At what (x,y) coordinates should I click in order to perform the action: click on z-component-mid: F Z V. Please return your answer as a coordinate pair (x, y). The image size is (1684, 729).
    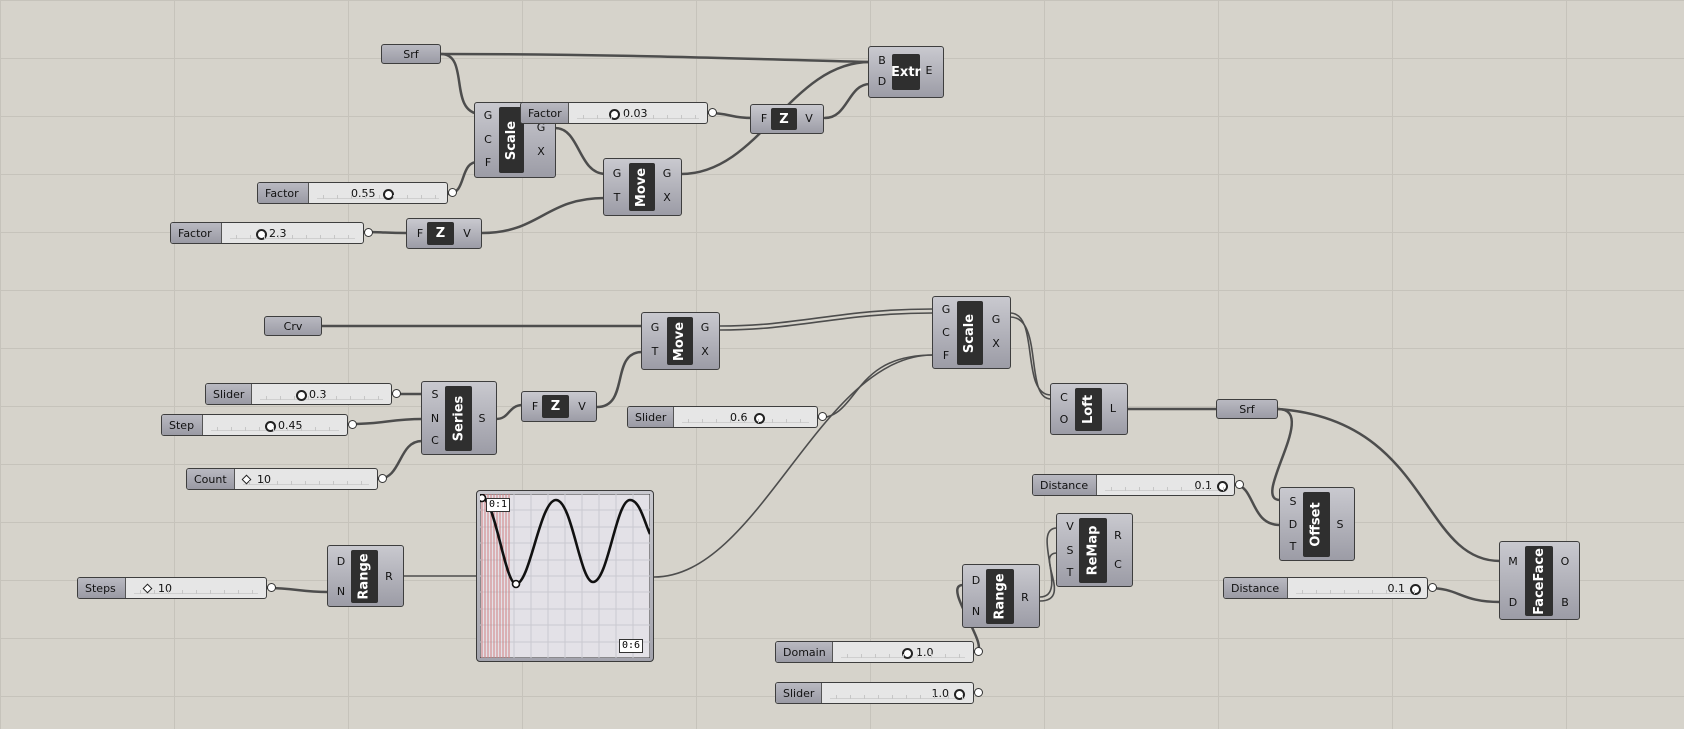
    Looking at the image, I should click on (444, 233).